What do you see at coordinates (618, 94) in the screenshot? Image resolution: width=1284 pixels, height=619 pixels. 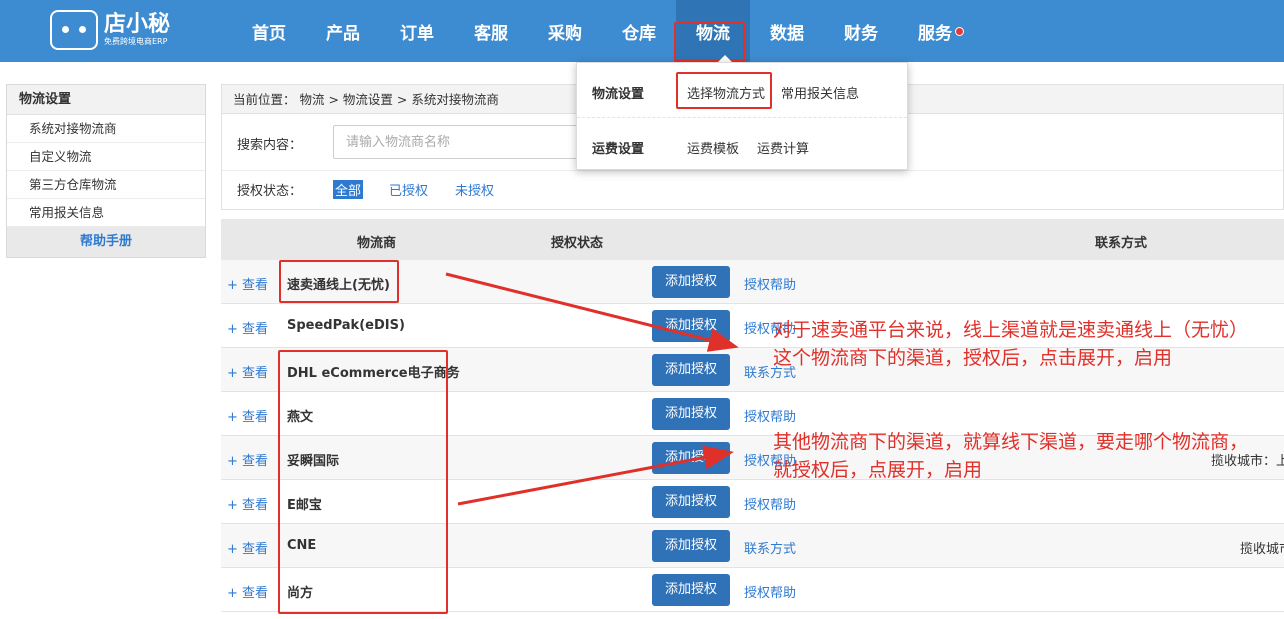 I see `dropdown-heading-logistics: 物流设置` at bounding box center [618, 94].